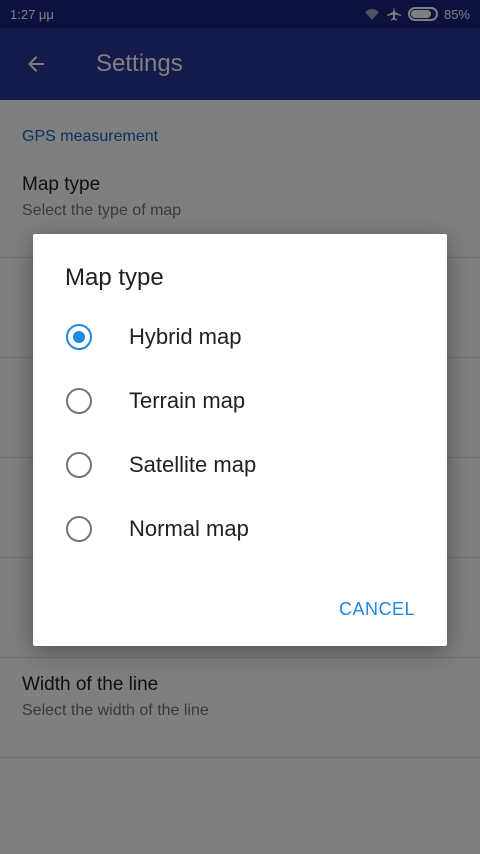  I want to click on option-satellite-map: Satellite map, so click(240, 465).